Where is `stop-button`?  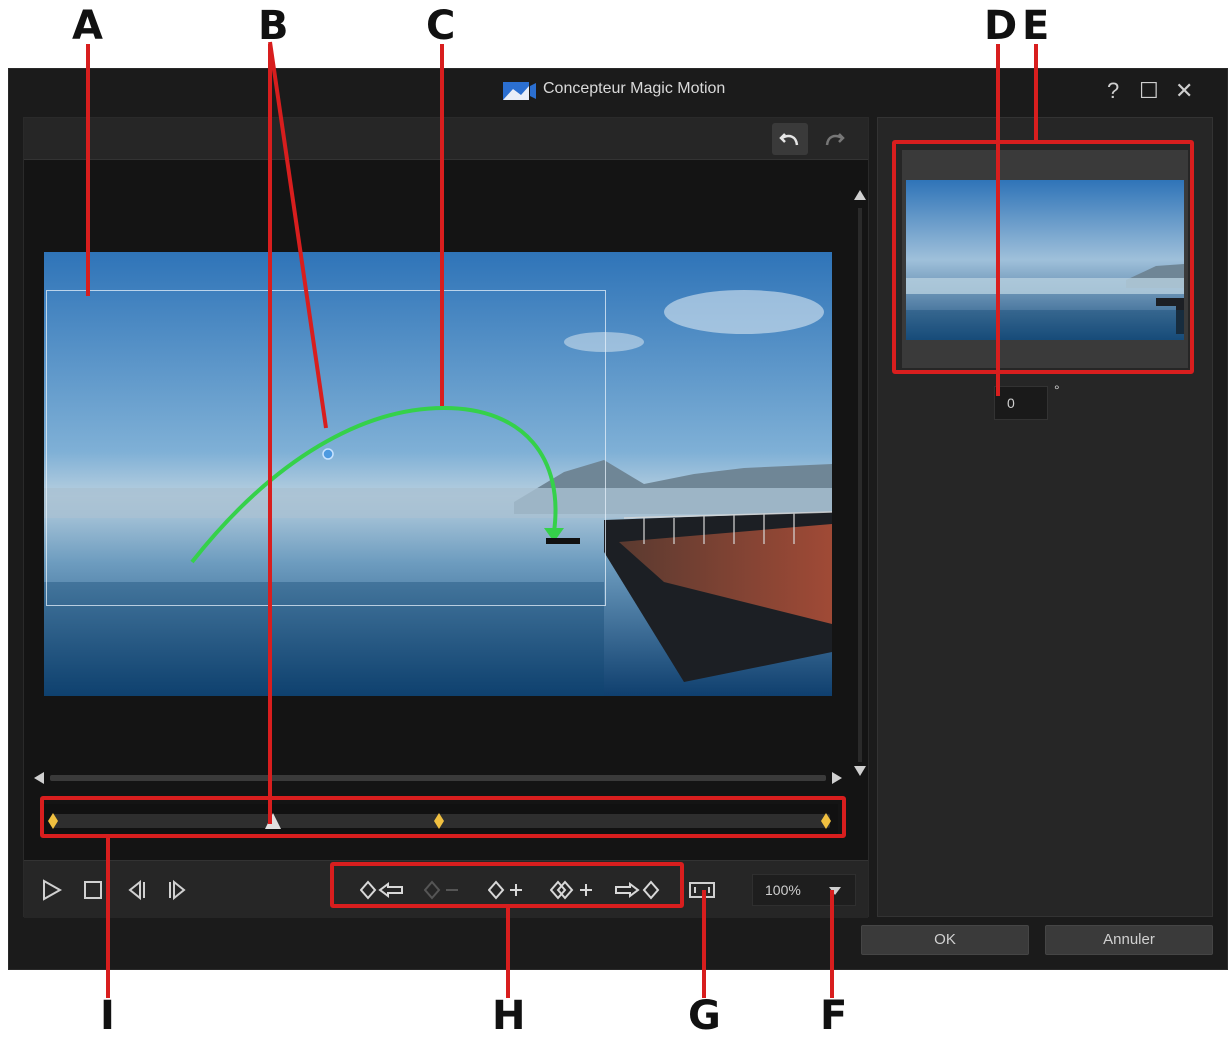
stop-button is located at coordinates (93, 890).